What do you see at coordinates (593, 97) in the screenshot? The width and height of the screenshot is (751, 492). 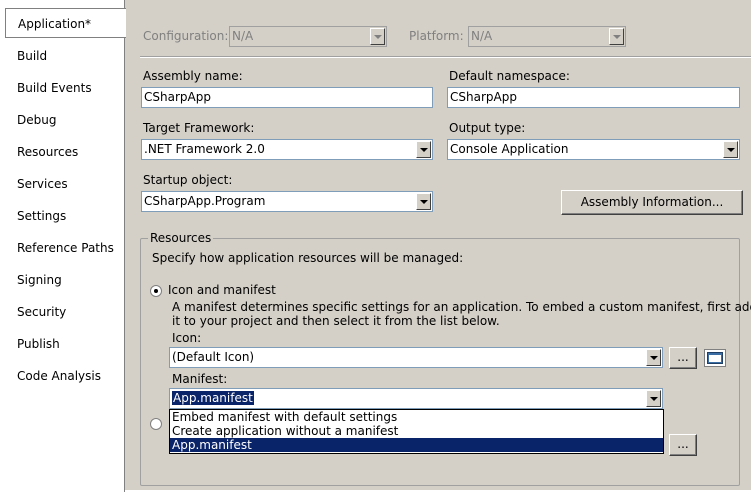 I see `default-namespace-input: CSharpApp` at bounding box center [593, 97].